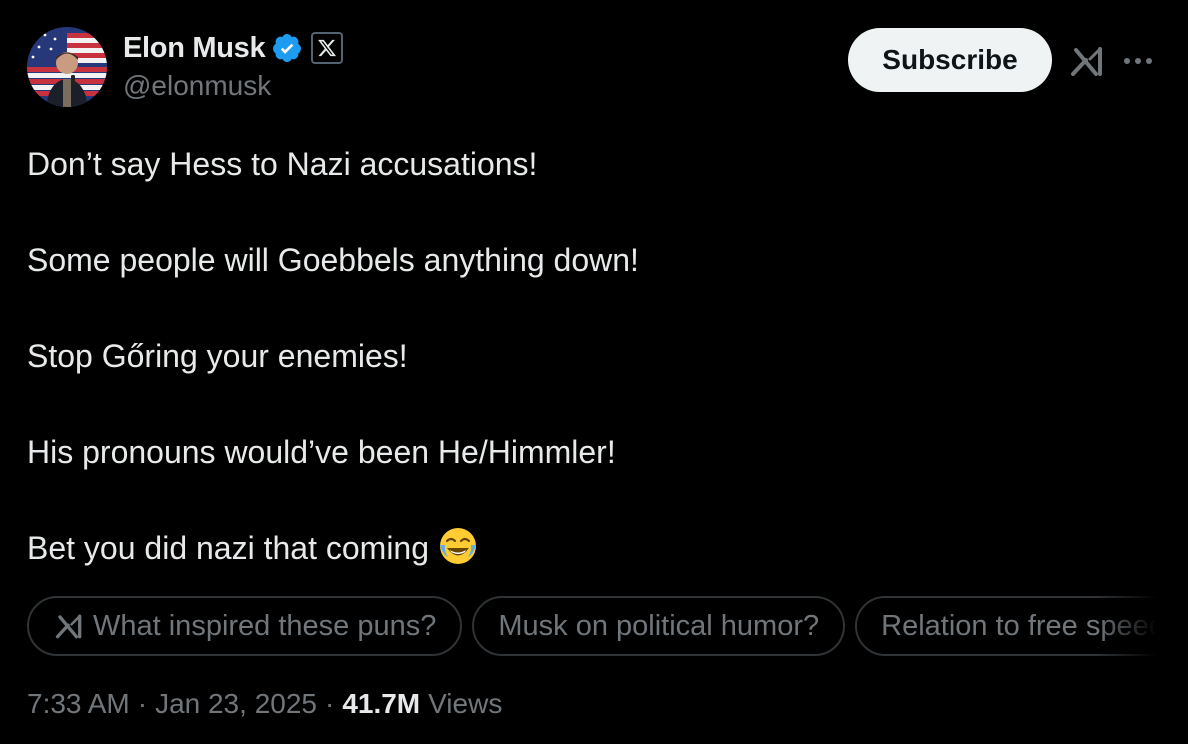 This screenshot has width=1188, height=744. Describe the element at coordinates (950, 60) in the screenshot. I see `subscribe-button: Subscribe` at that location.